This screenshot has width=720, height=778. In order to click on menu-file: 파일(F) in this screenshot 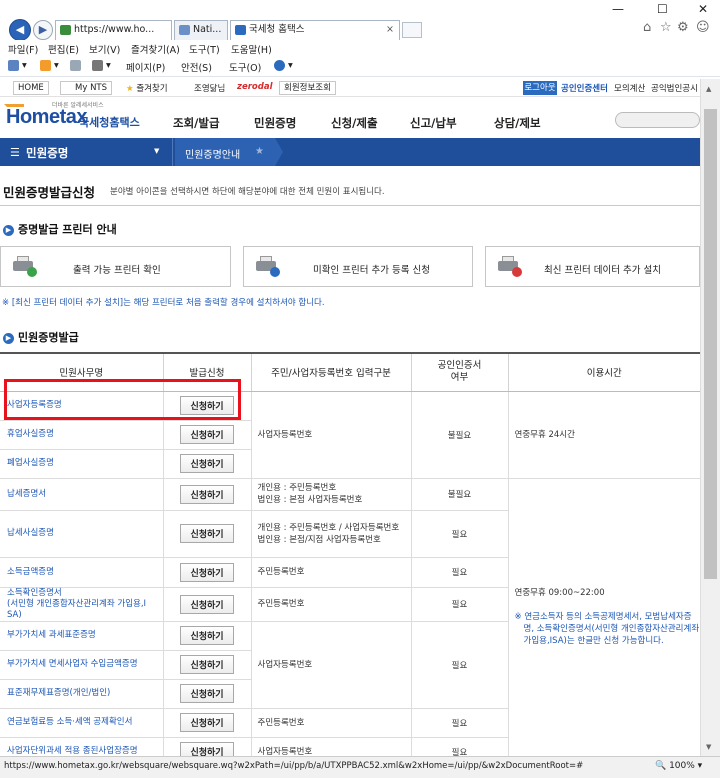, I will do `click(23, 49)`.